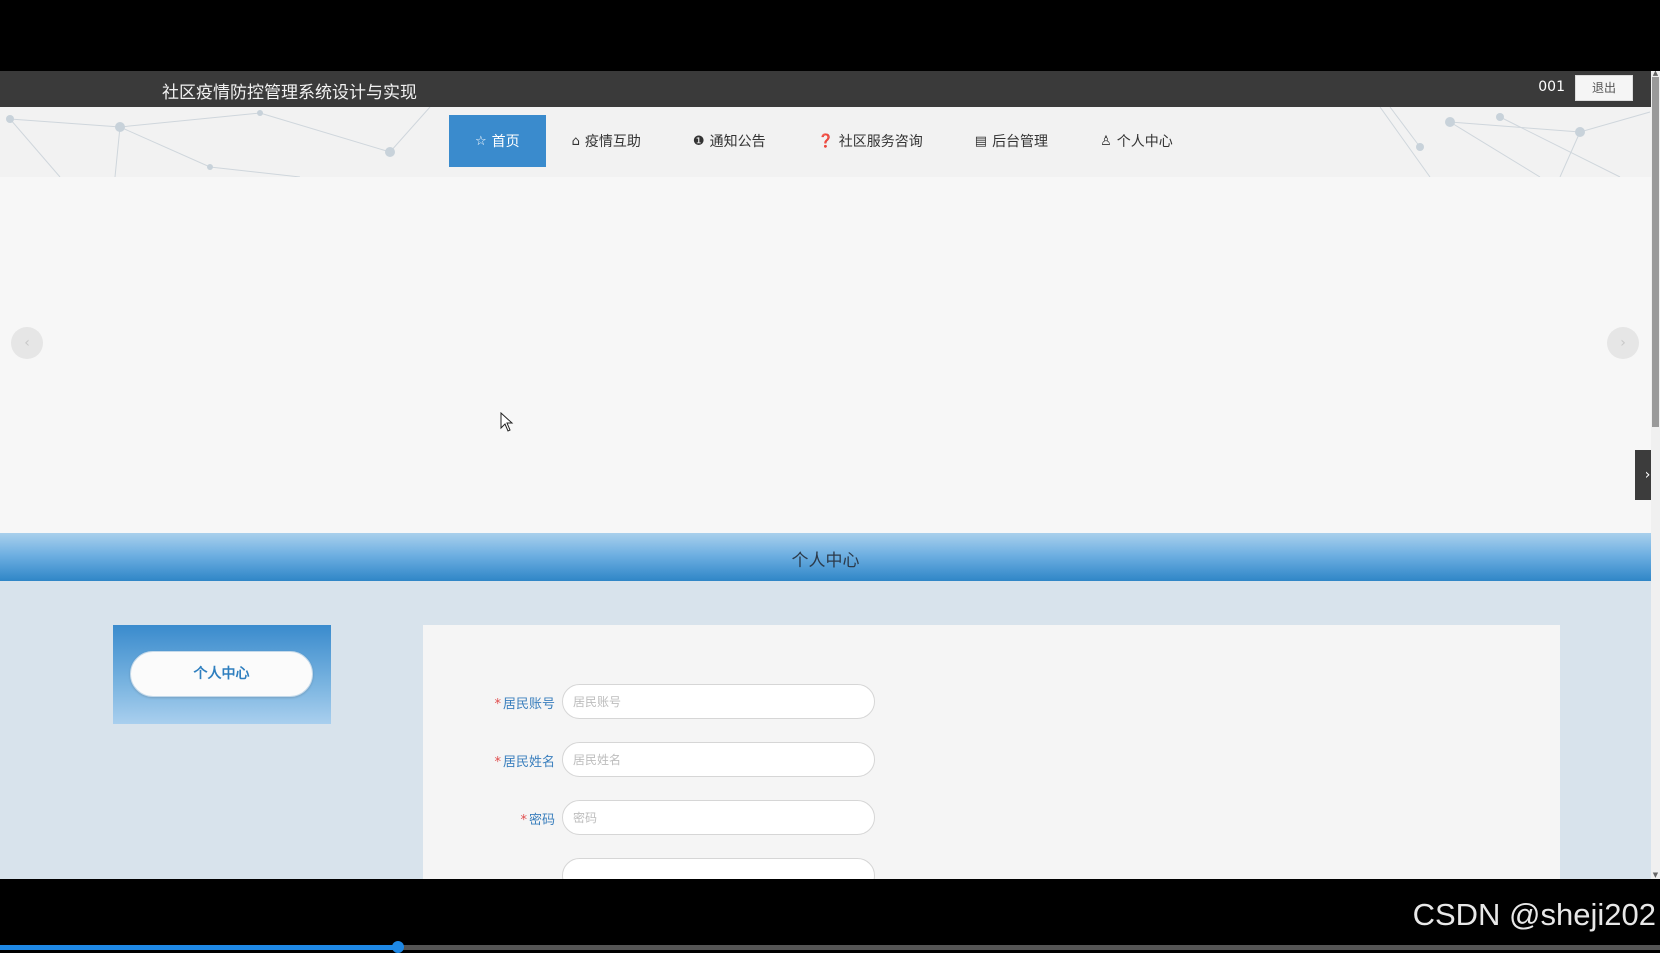  What do you see at coordinates (981, 141) in the screenshot?
I see `calendar-icon: ▤` at bounding box center [981, 141].